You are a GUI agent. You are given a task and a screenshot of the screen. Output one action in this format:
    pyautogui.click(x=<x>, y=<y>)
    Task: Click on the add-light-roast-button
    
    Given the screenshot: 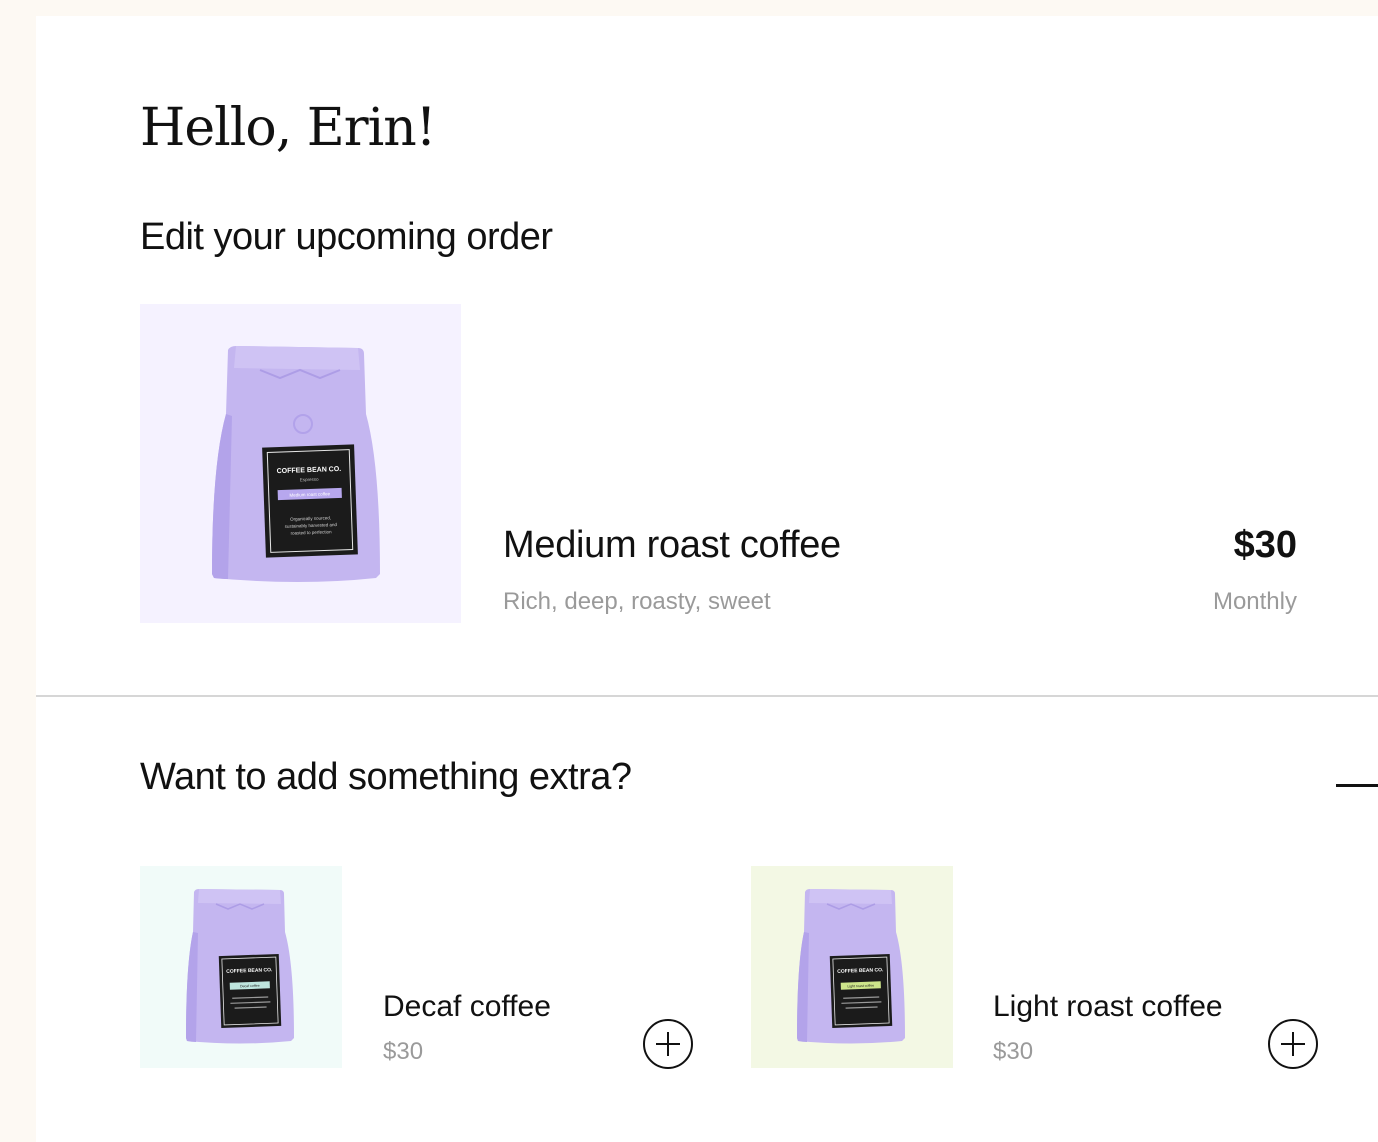 What is the action you would take?
    pyautogui.click(x=1293, y=1044)
    